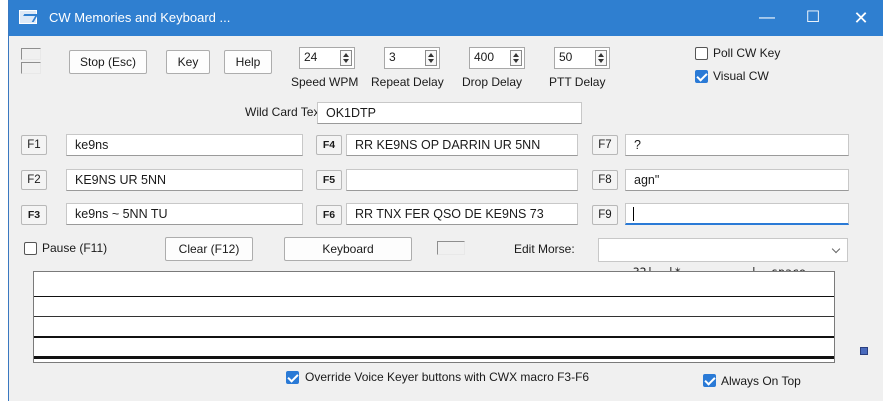  I want to click on poll-cw-key-checkbox, so click(701, 53).